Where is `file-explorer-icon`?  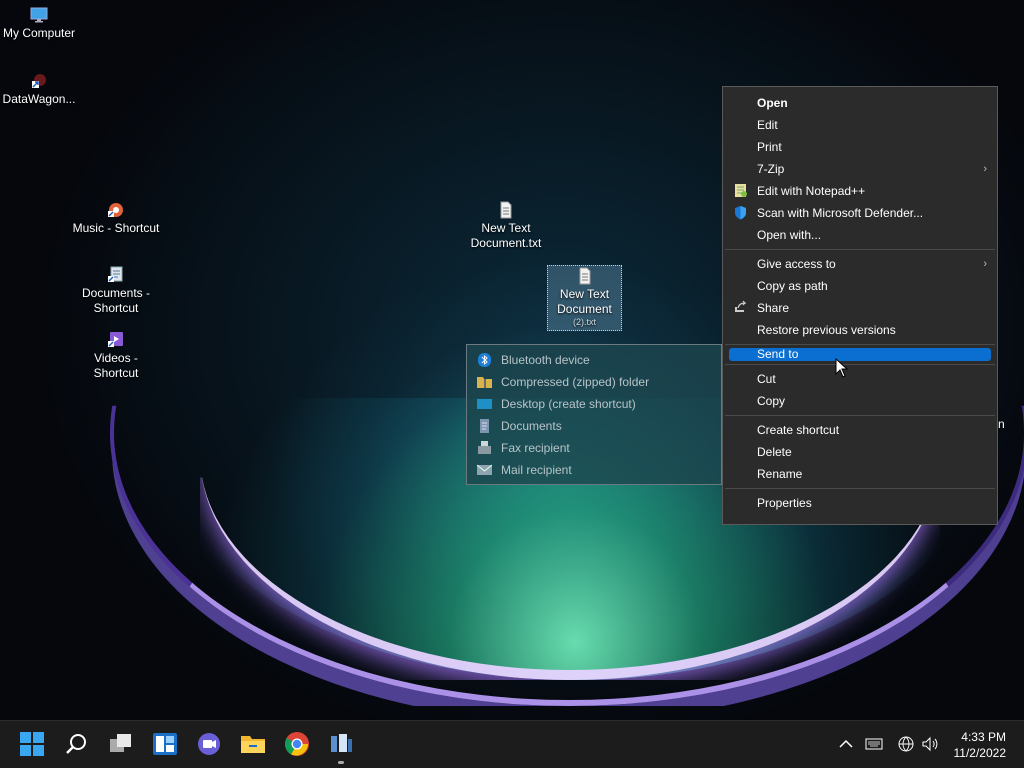
file-explorer-icon is located at coordinates (253, 744).